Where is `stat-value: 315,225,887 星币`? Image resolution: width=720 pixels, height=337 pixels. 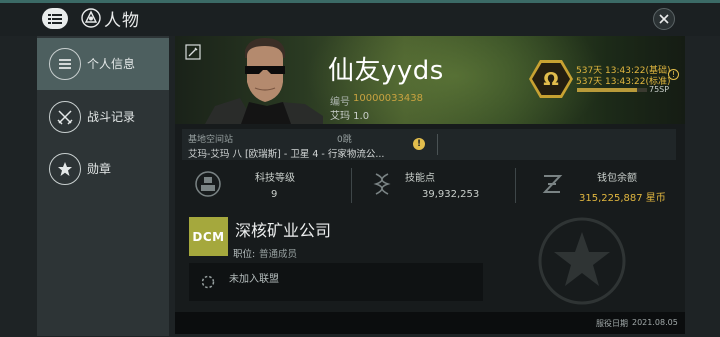
stat-value: 315,225,887 星币 is located at coordinates (622, 198).